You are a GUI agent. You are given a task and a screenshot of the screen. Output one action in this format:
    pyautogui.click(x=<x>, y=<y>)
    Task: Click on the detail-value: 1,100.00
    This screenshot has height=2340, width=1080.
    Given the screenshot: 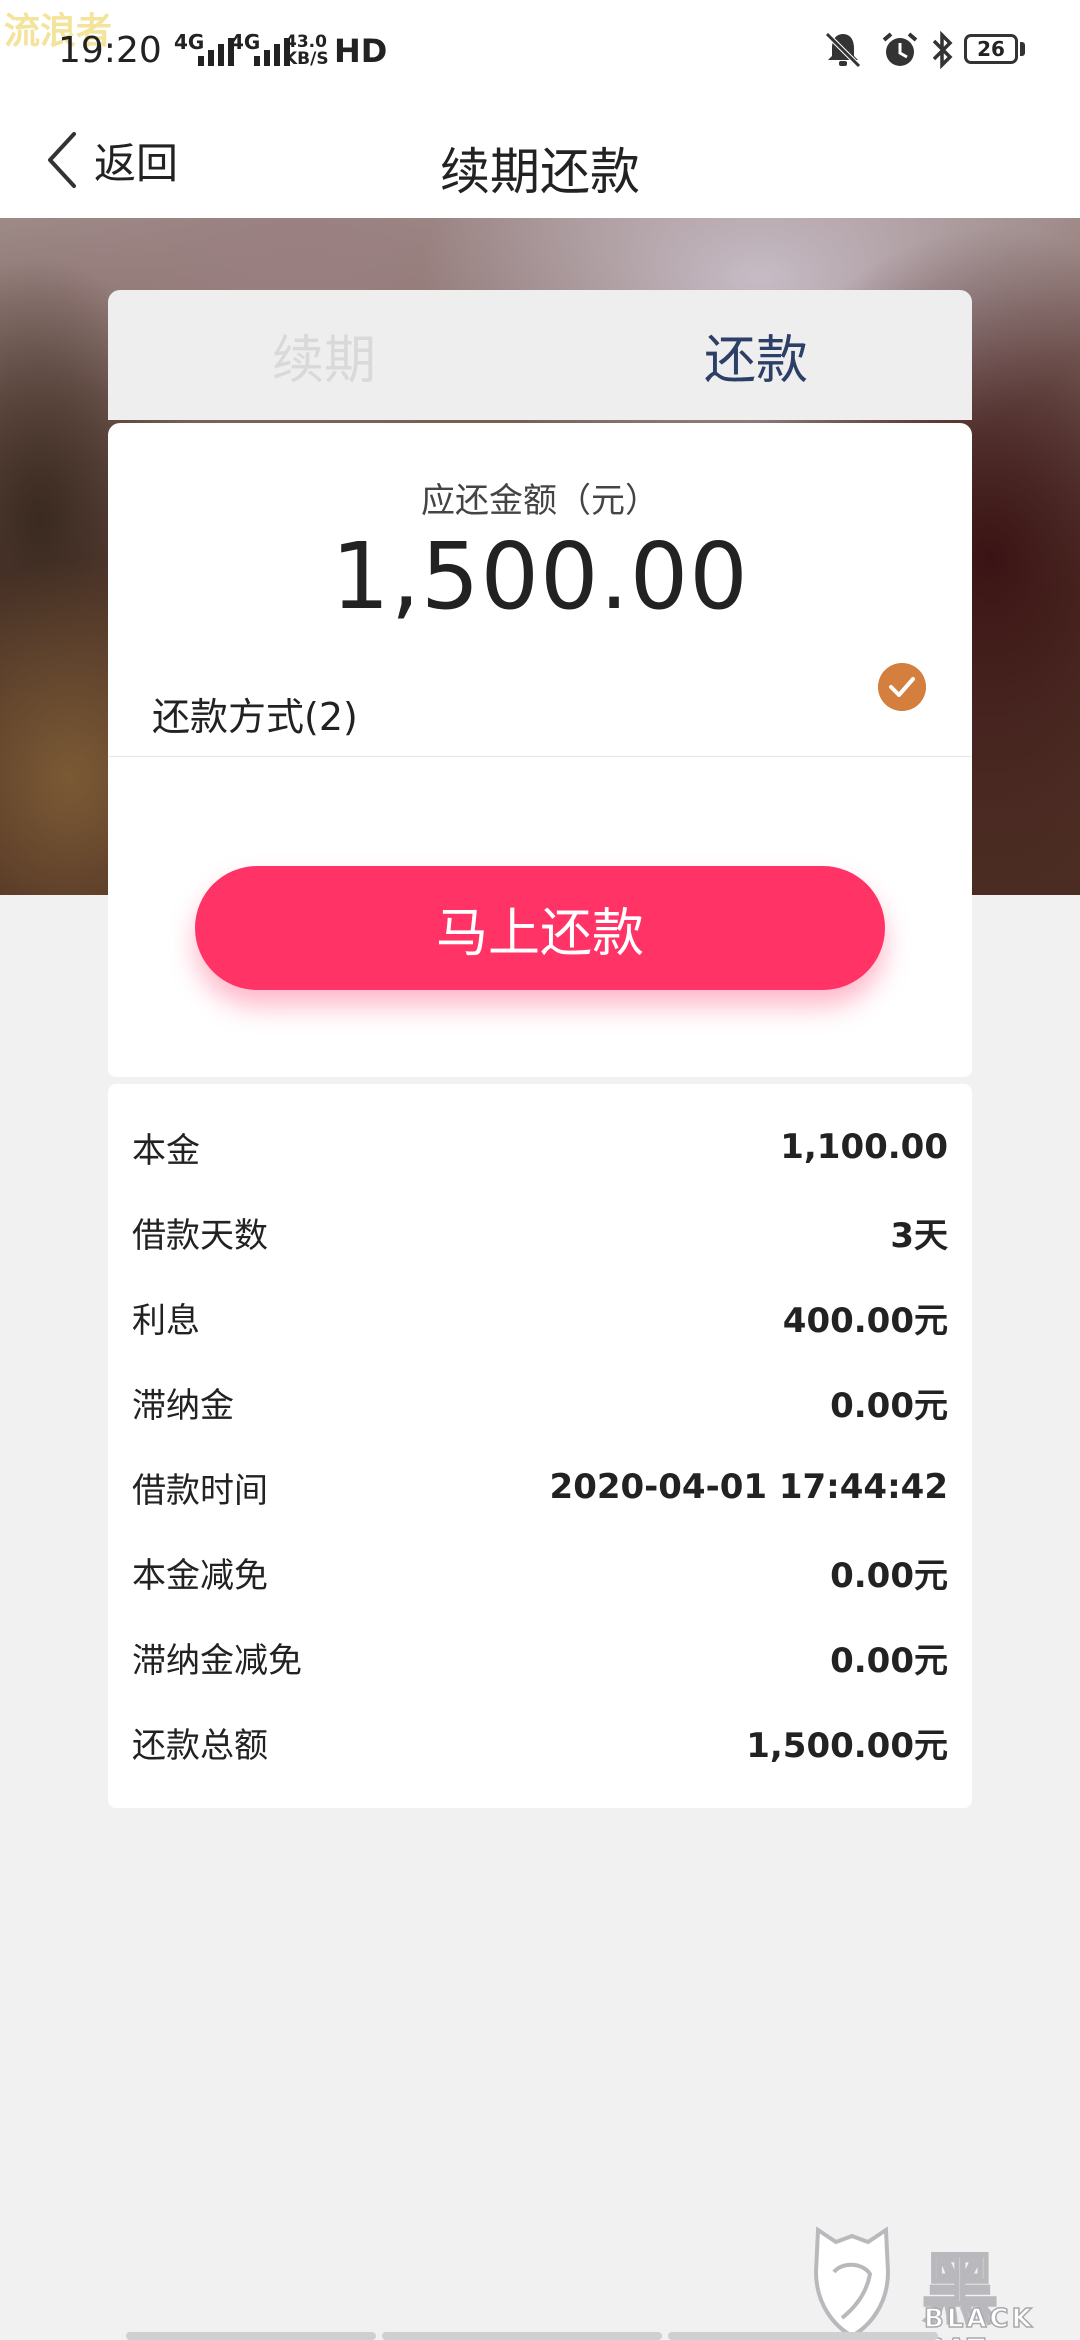 What is the action you would take?
    pyautogui.click(x=864, y=1147)
    